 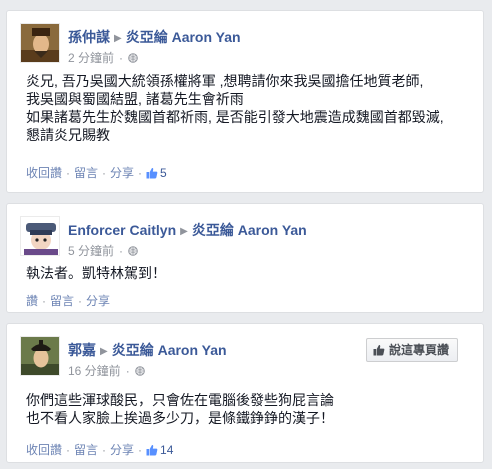 What do you see at coordinates (94, 371) in the screenshot?
I see `timestamp: 16 分鐘前` at bounding box center [94, 371].